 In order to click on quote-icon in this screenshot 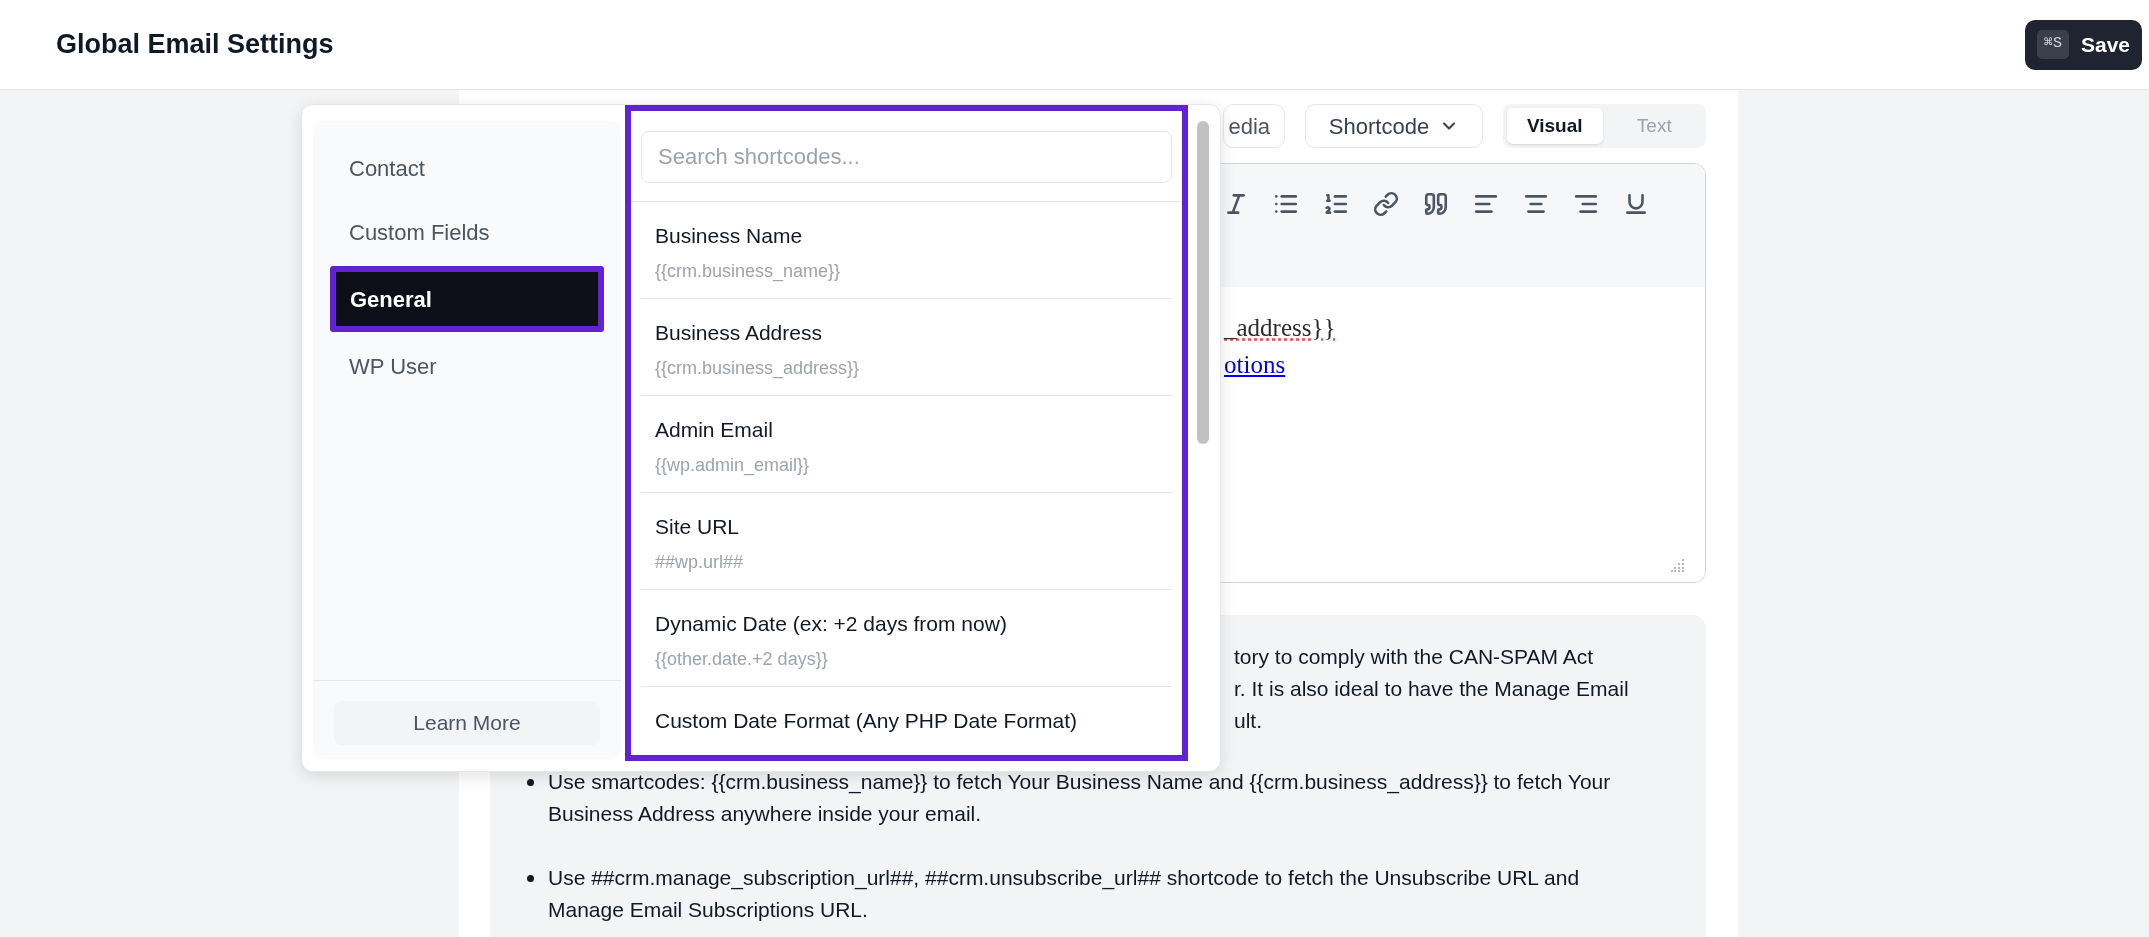, I will do `click(1436, 204)`.